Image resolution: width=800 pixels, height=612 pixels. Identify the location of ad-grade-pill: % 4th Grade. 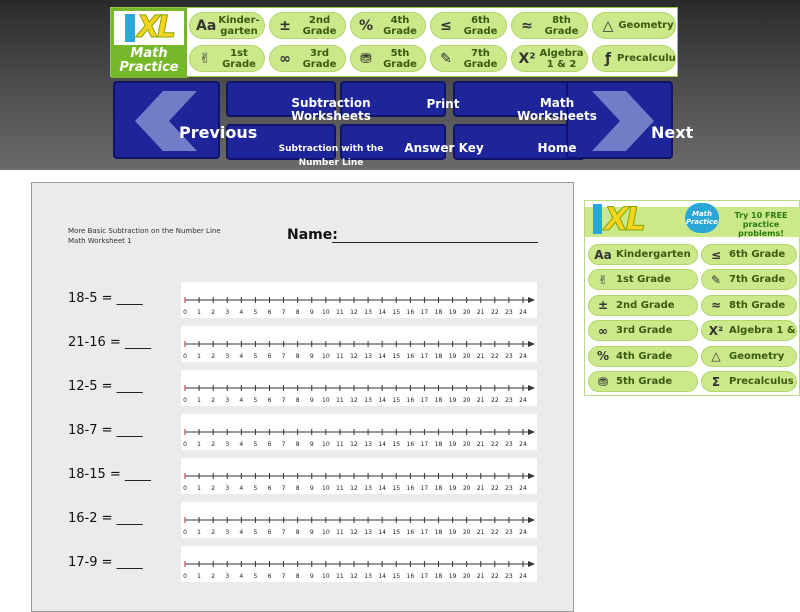
(643, 356).